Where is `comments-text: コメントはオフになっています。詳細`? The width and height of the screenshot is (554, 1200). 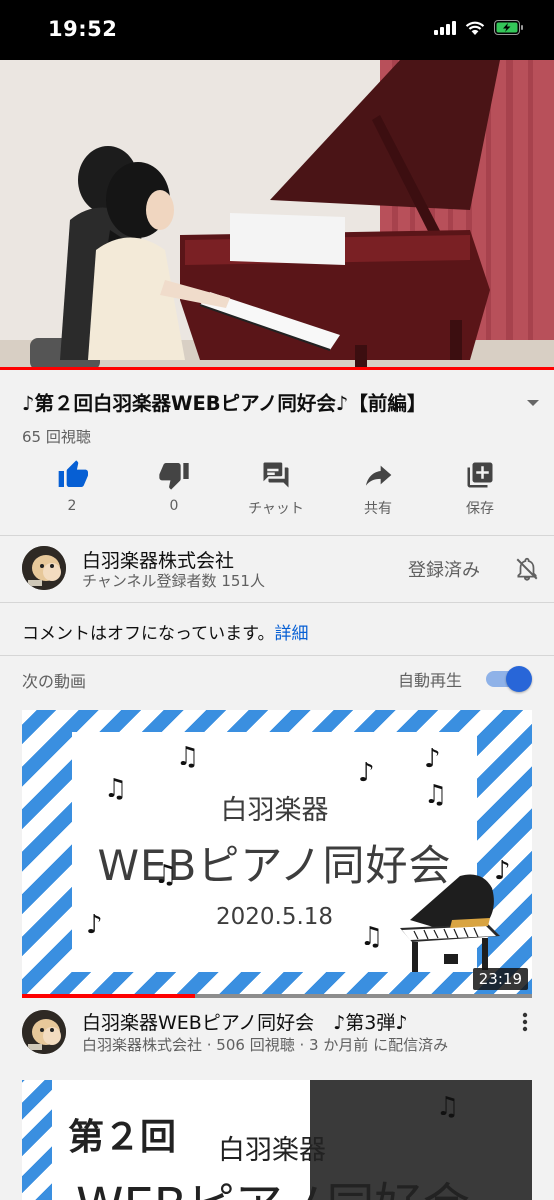 comments-text: コメントはオフになっています。詳細 is located at coordinates (165, 631).